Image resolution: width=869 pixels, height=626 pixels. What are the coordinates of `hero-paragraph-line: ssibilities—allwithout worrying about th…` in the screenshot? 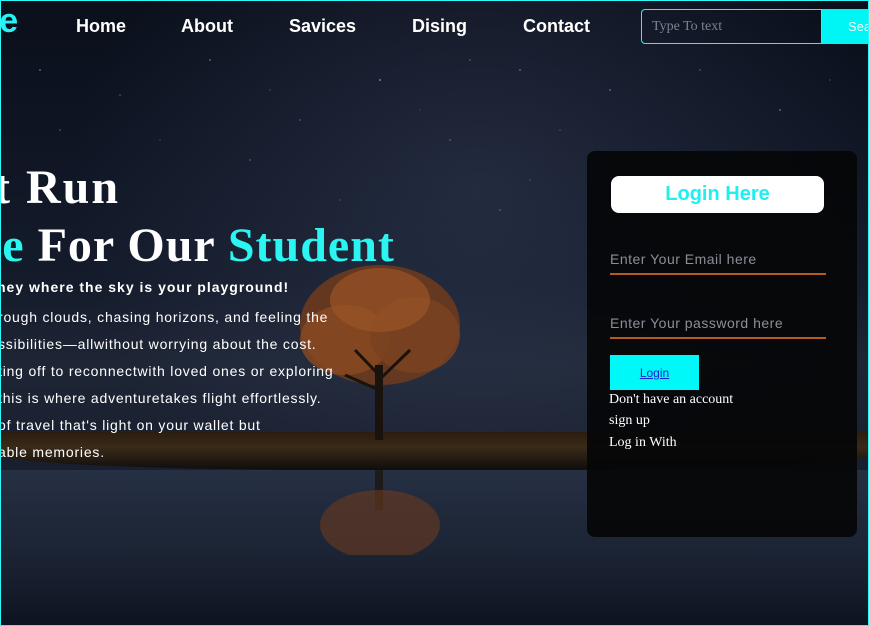 It's located at (158, 344).